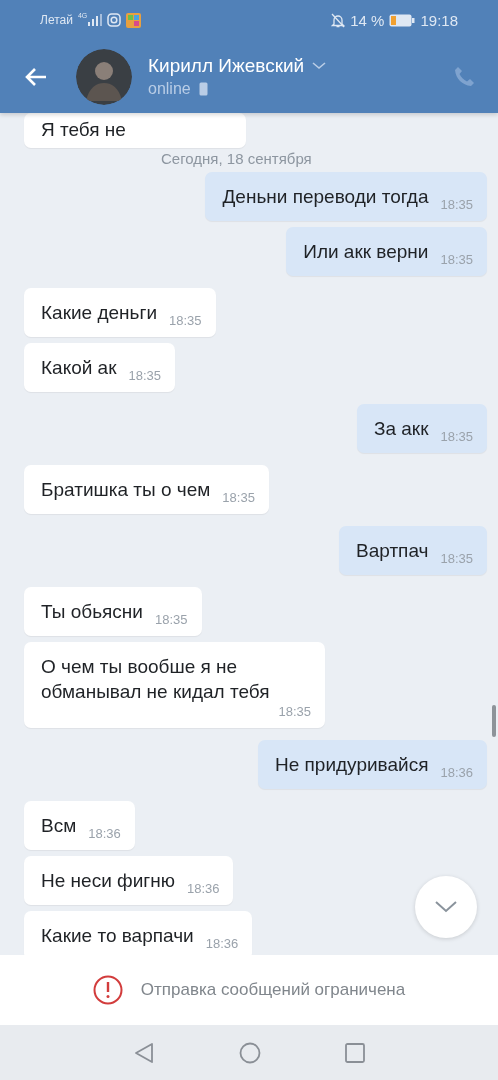  I want to click on message-text: Какие то варпачи, so click(117, 936).